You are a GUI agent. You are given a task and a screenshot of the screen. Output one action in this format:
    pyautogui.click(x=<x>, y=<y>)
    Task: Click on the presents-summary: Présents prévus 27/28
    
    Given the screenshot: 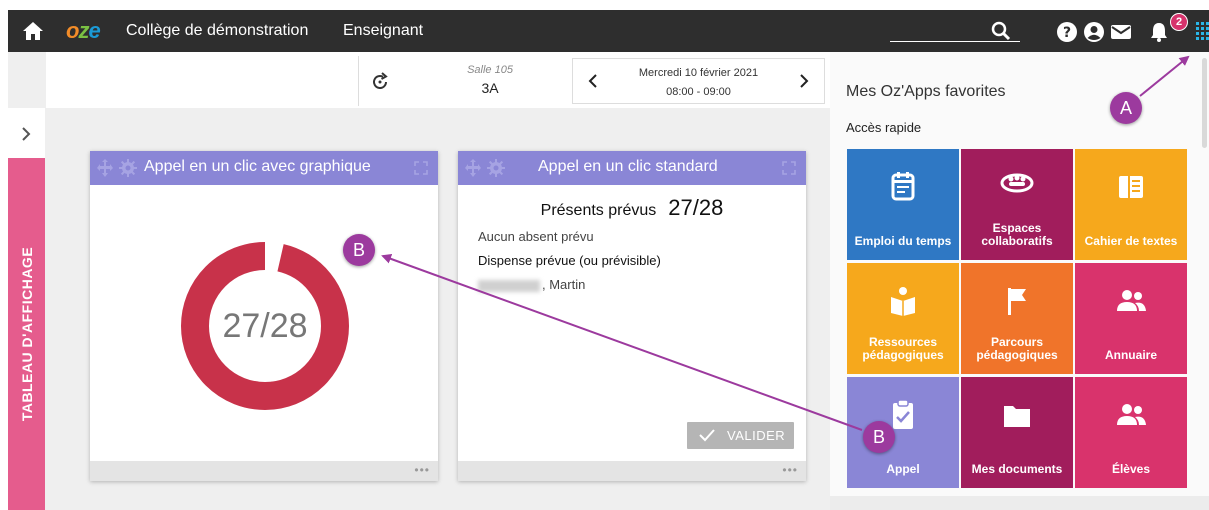 What is the action you would take?
    pyautogui.click(x=632, y=208)
    